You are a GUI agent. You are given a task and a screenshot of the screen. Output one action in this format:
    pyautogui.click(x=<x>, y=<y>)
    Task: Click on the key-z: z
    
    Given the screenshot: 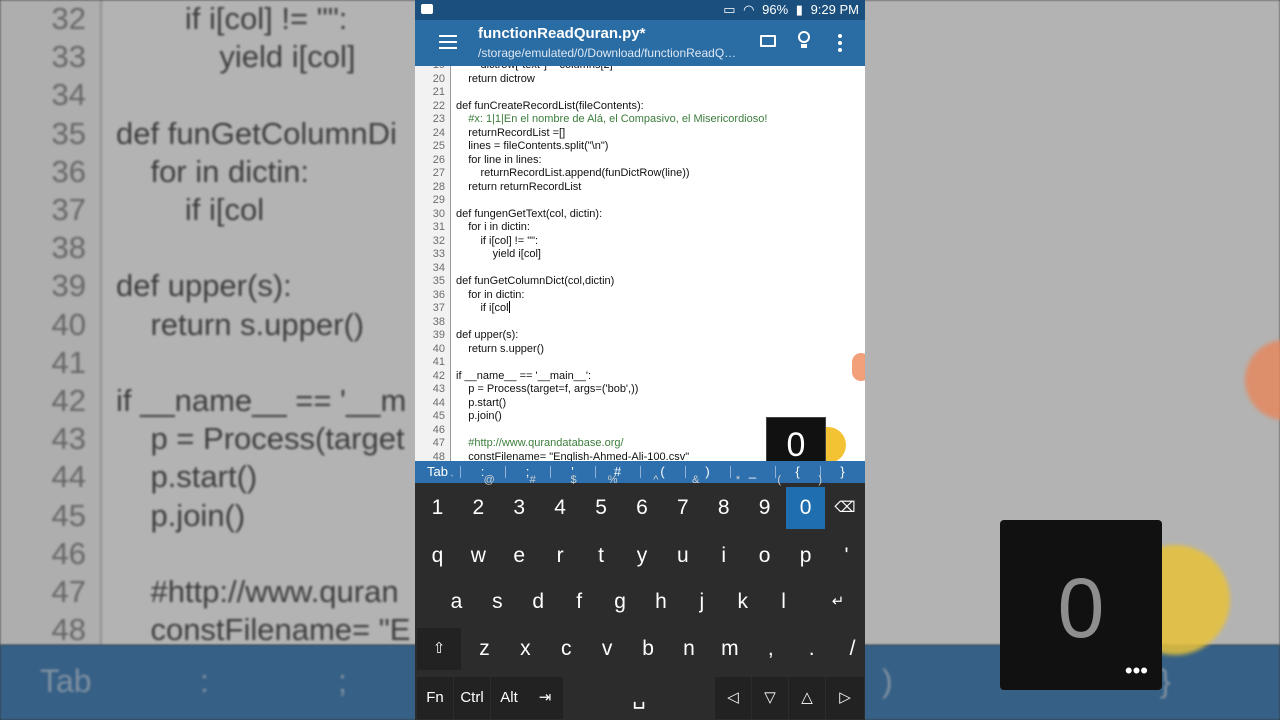 What is the action you would take?
    pyautogui.click(x=484, y=649)
    